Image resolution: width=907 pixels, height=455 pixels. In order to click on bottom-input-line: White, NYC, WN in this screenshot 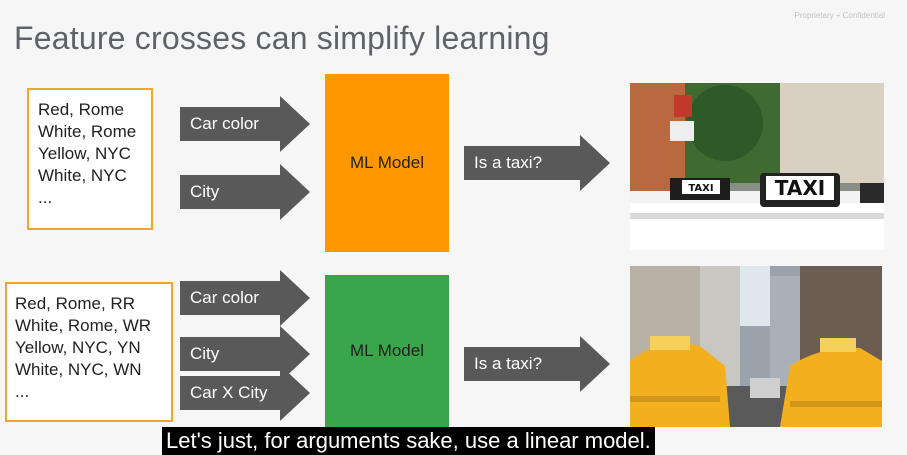, I will do `click(78, 369)`.